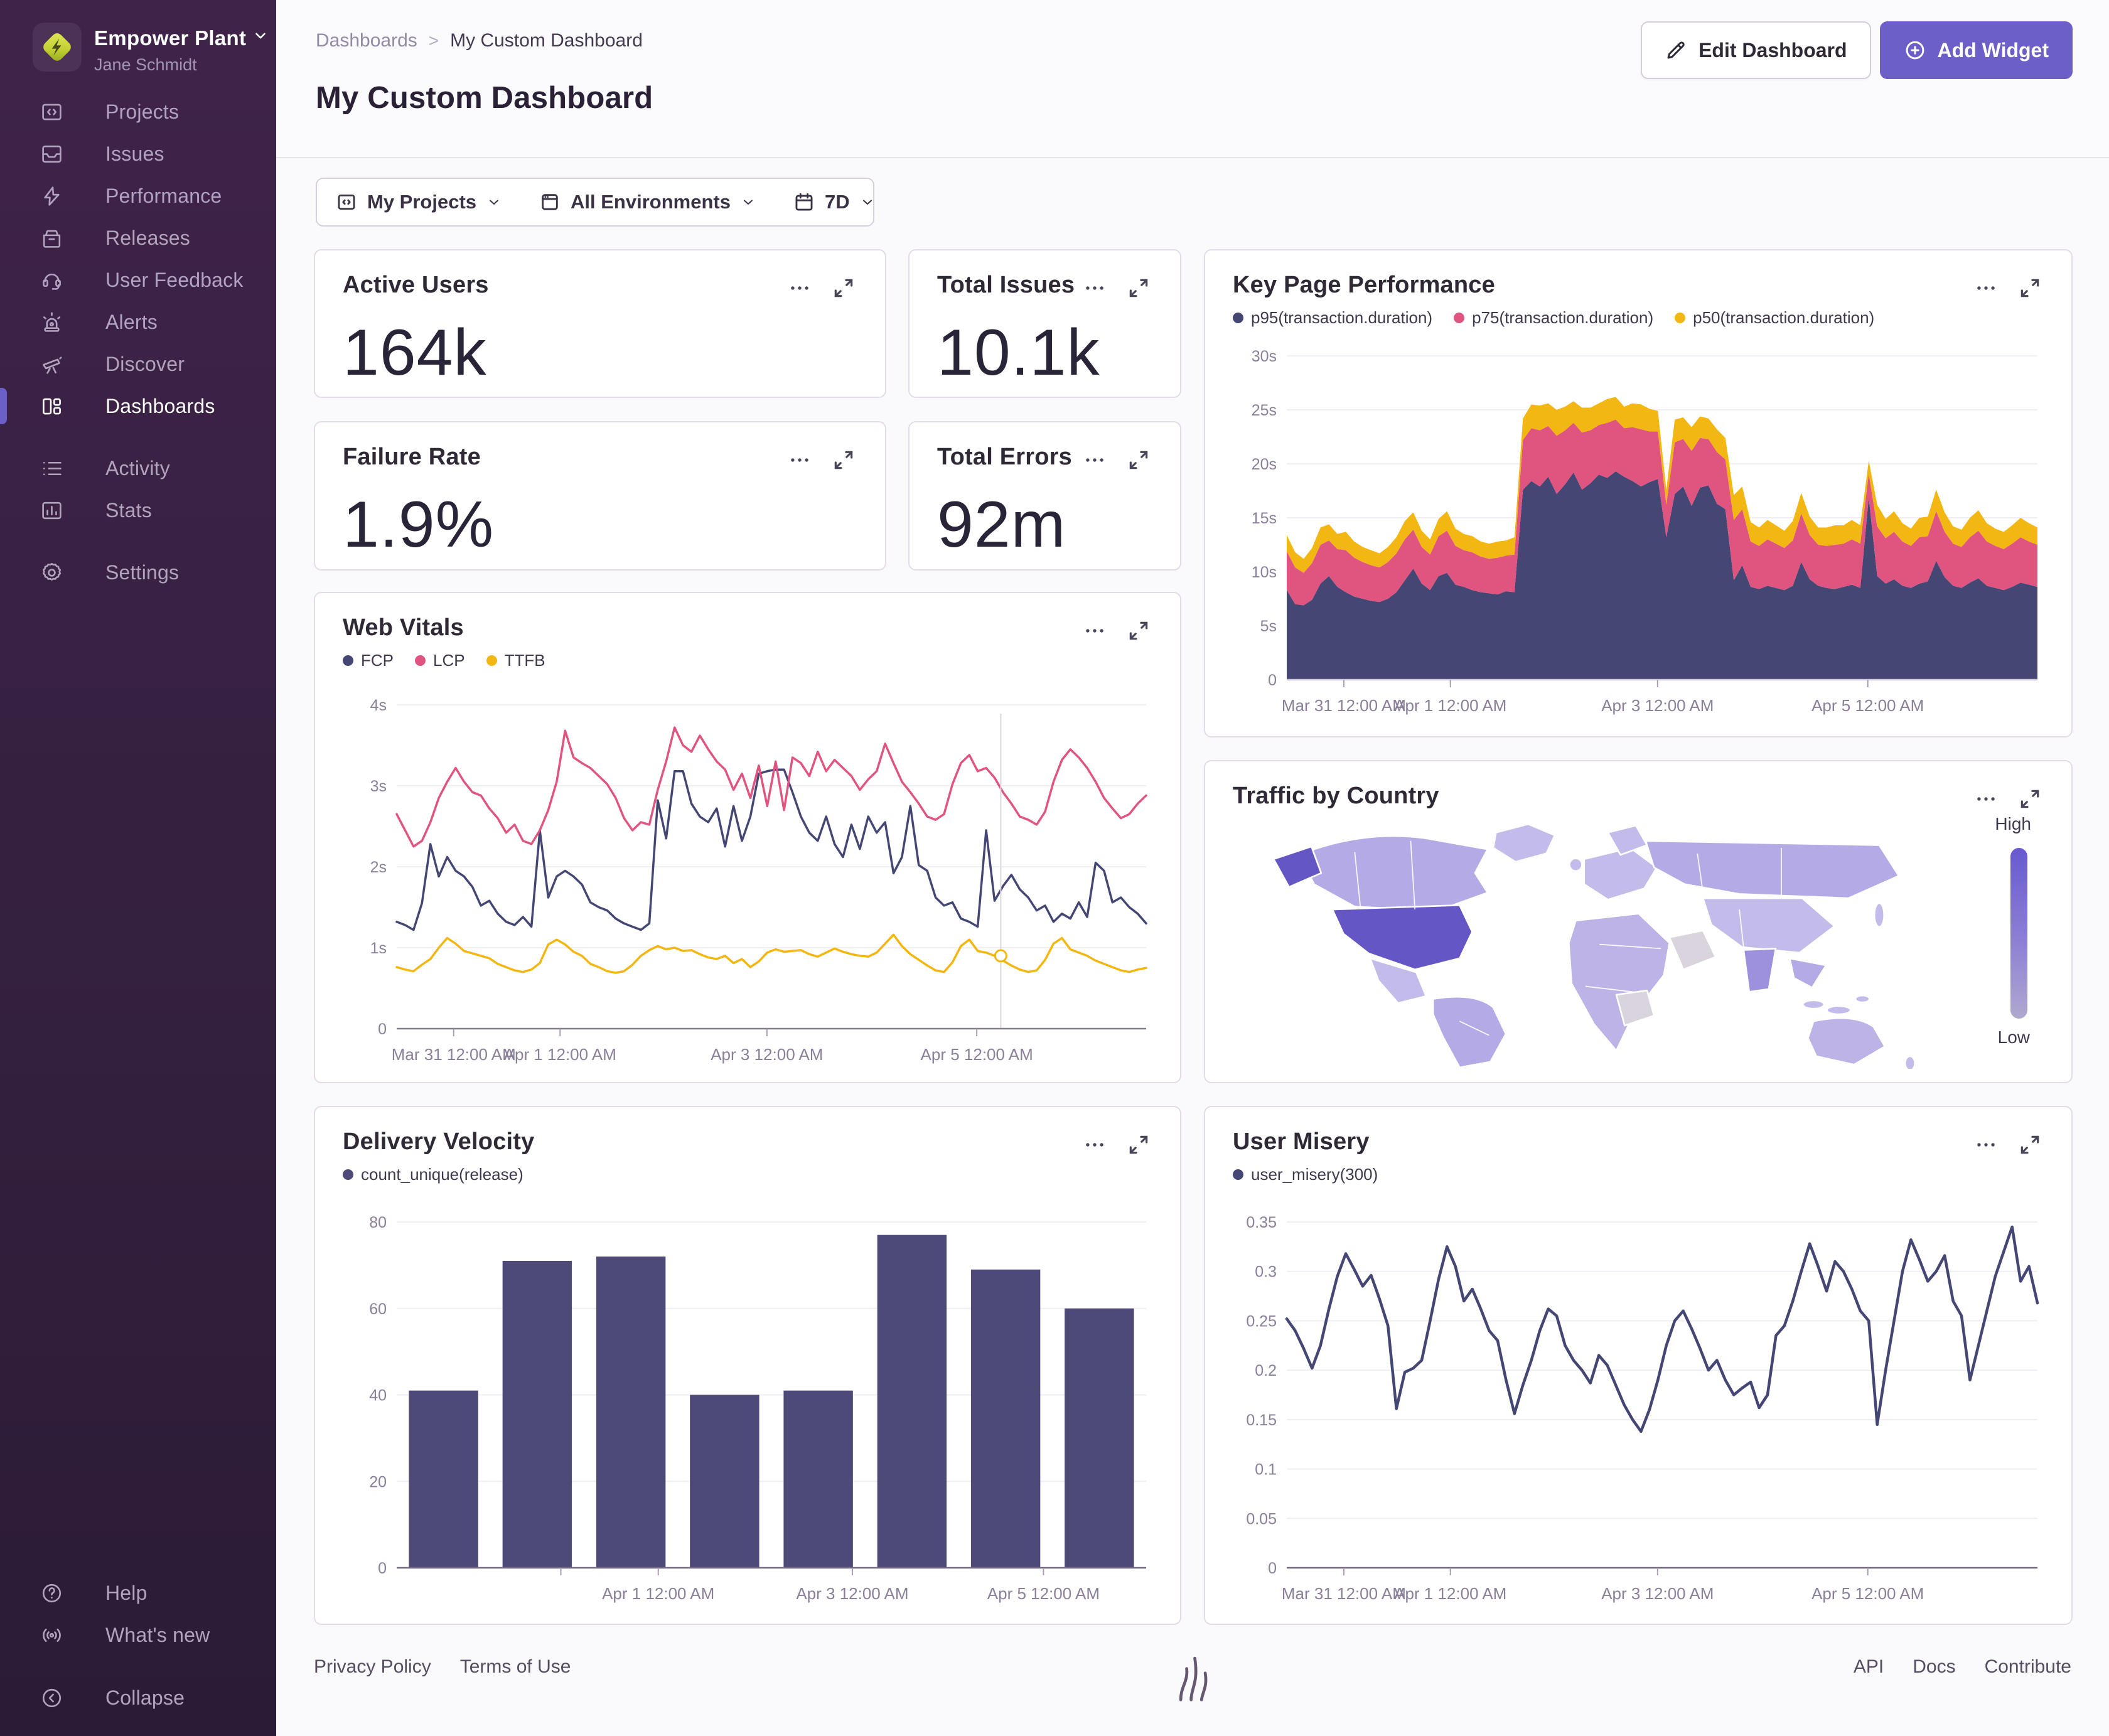 Image resolution: width=2109 pixels, height=1736 pixels. What do you see at coordinates (378, 1482) in the screenshot?
I see `svg-text: 20` at bounding box center [378, 1482].